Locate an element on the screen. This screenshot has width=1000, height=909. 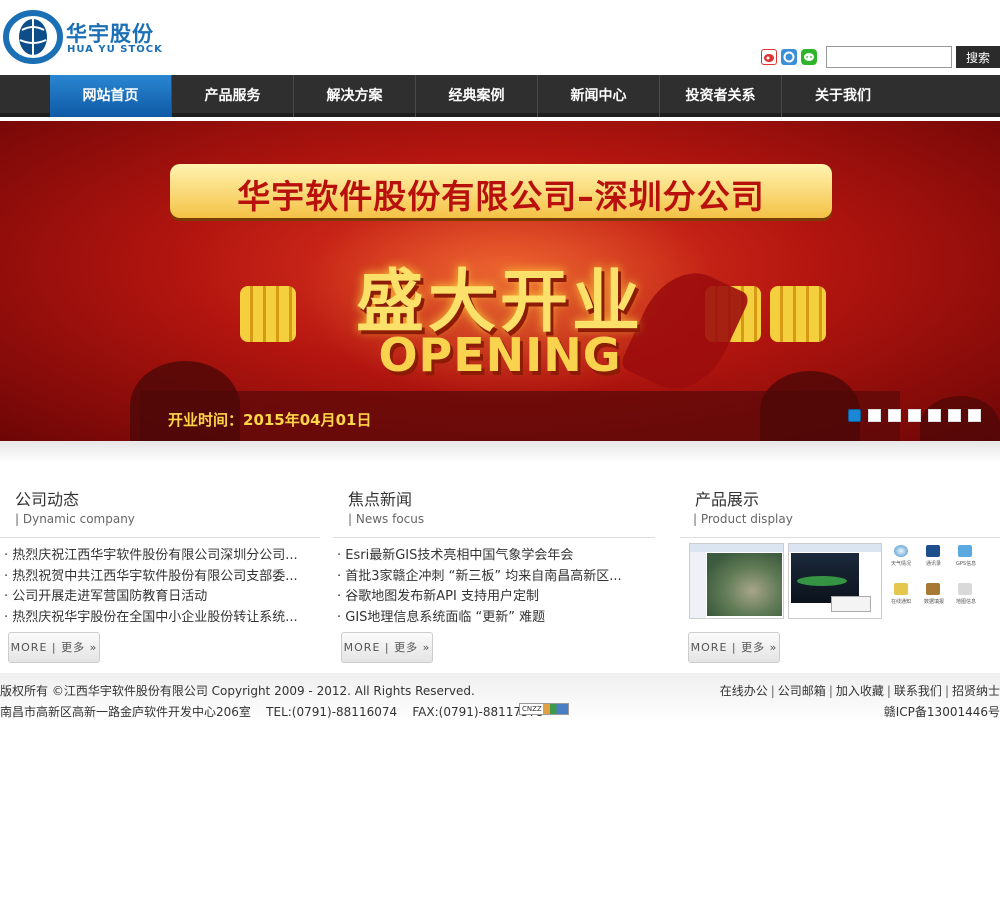
feature-icons-grid: 天气情况 通讯录 GPS信息 在线通知 数据填报 地图信息 is located at coordinates (943, 581).